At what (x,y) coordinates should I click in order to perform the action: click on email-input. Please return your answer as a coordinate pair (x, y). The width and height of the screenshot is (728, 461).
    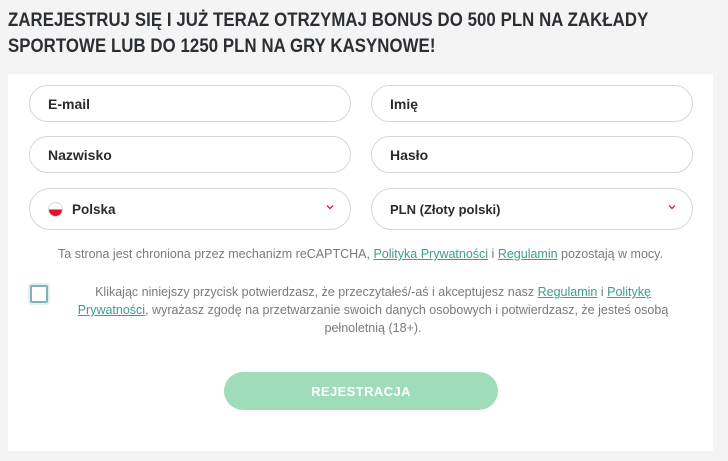
    Looking at the image, I should click on (199, 103).